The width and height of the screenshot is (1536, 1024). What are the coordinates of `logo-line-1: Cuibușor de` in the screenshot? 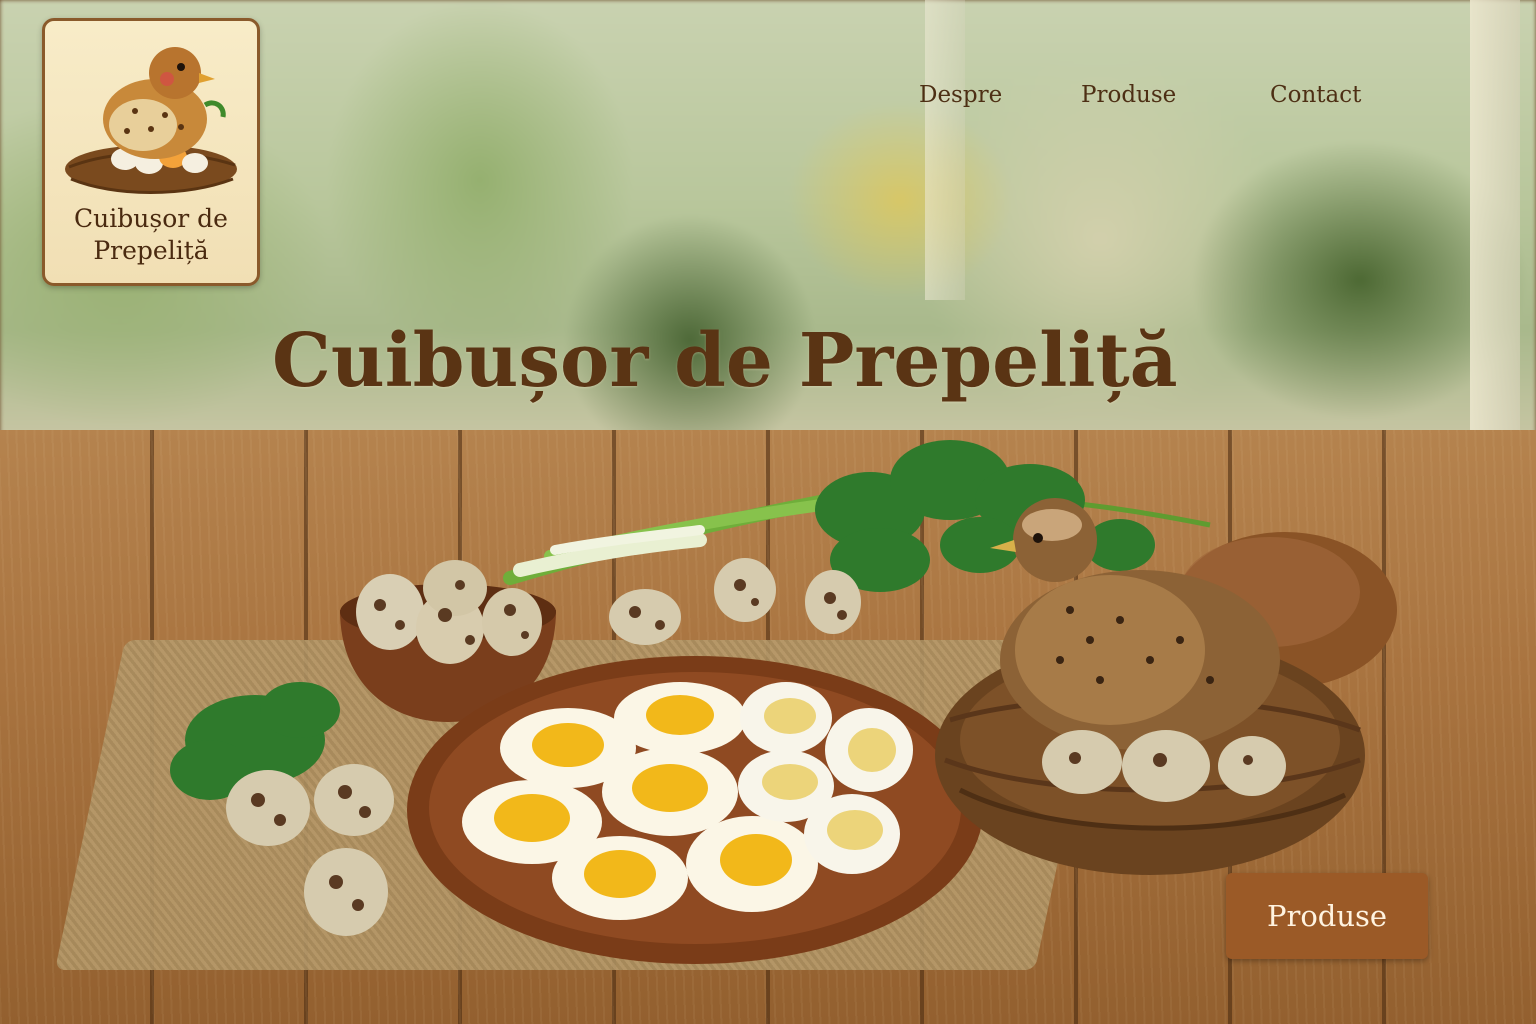 It's located at (151, 218).